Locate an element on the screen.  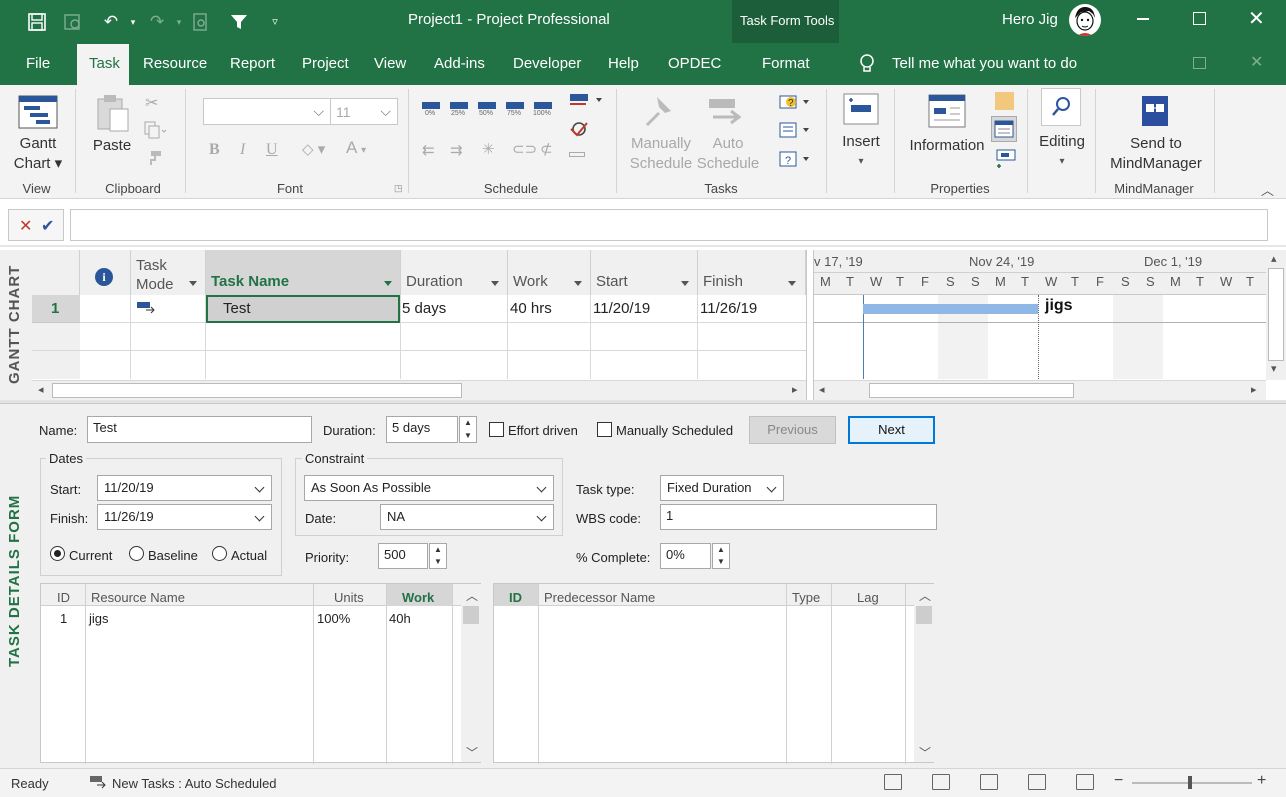
task-type-dropdown: Fixed Duration is located at coordinates (722, 488).